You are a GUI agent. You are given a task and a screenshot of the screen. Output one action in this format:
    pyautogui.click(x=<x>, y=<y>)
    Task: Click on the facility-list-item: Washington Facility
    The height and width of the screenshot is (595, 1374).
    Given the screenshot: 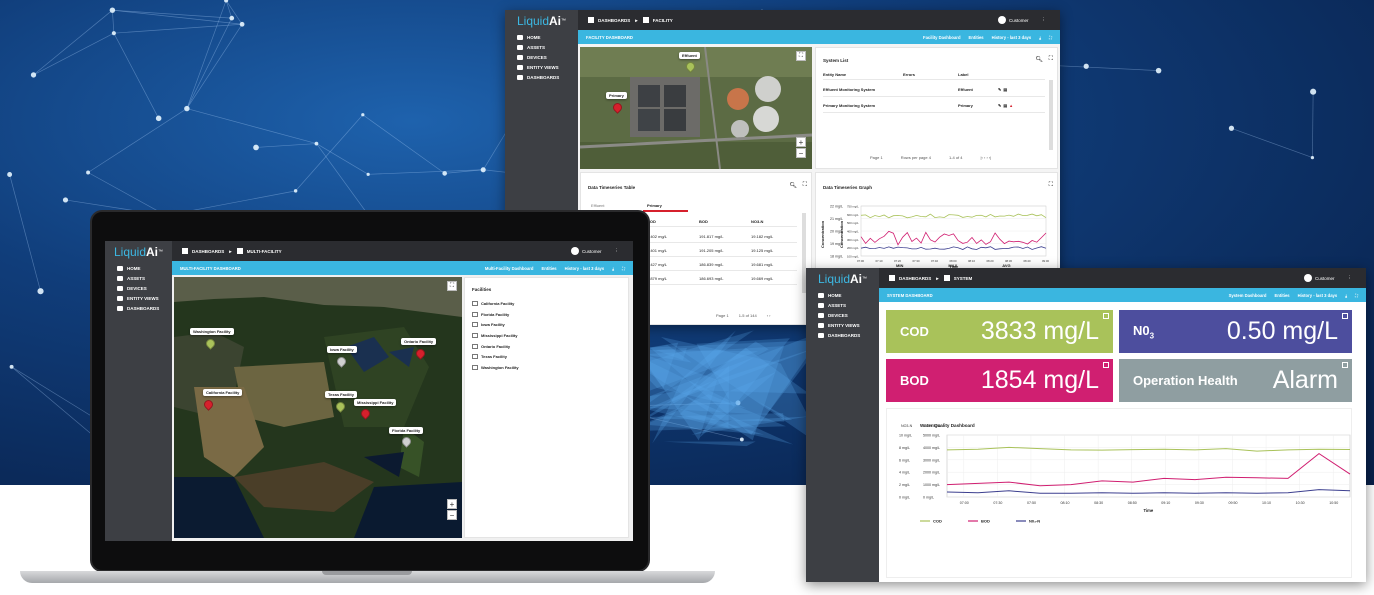 What is the action you would take?
    pyautogui.click(x=495, y=367)
    